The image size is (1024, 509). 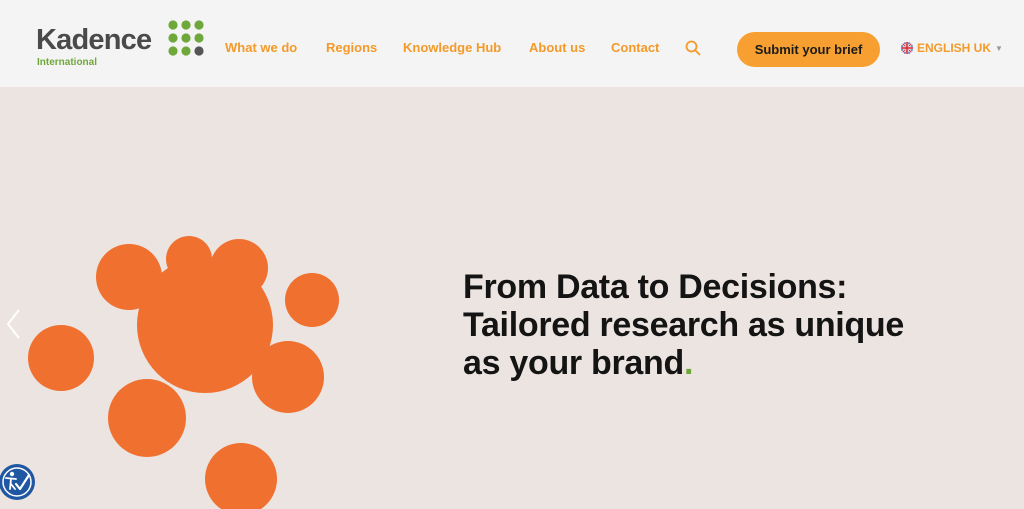 What do you see at coordinates (189, 259) in the screenshot?
I see `circle-top` at bounding box center [189, 259].